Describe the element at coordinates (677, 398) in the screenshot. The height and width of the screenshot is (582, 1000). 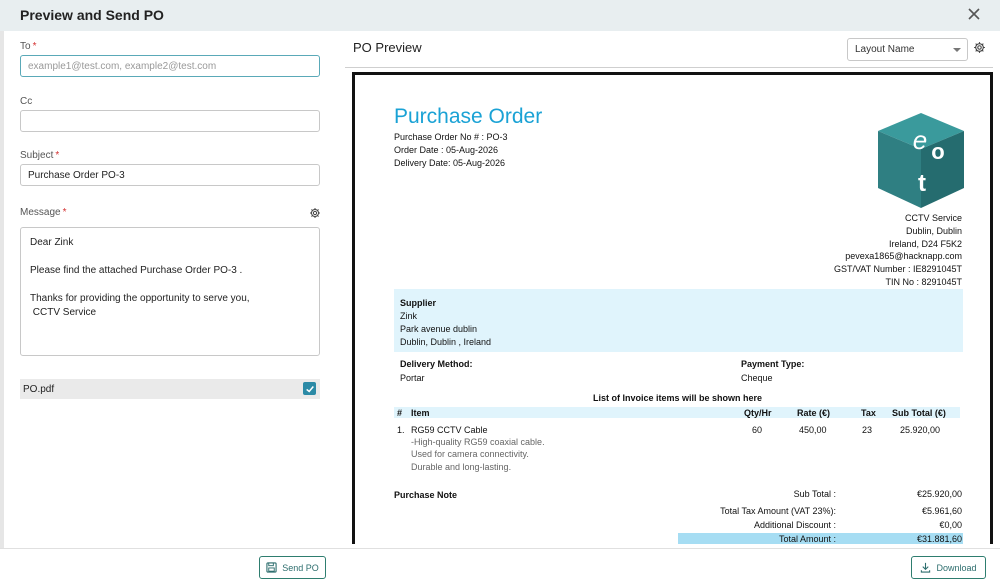
I see `items-heading: List of Invoice items will be shown here` at that location.